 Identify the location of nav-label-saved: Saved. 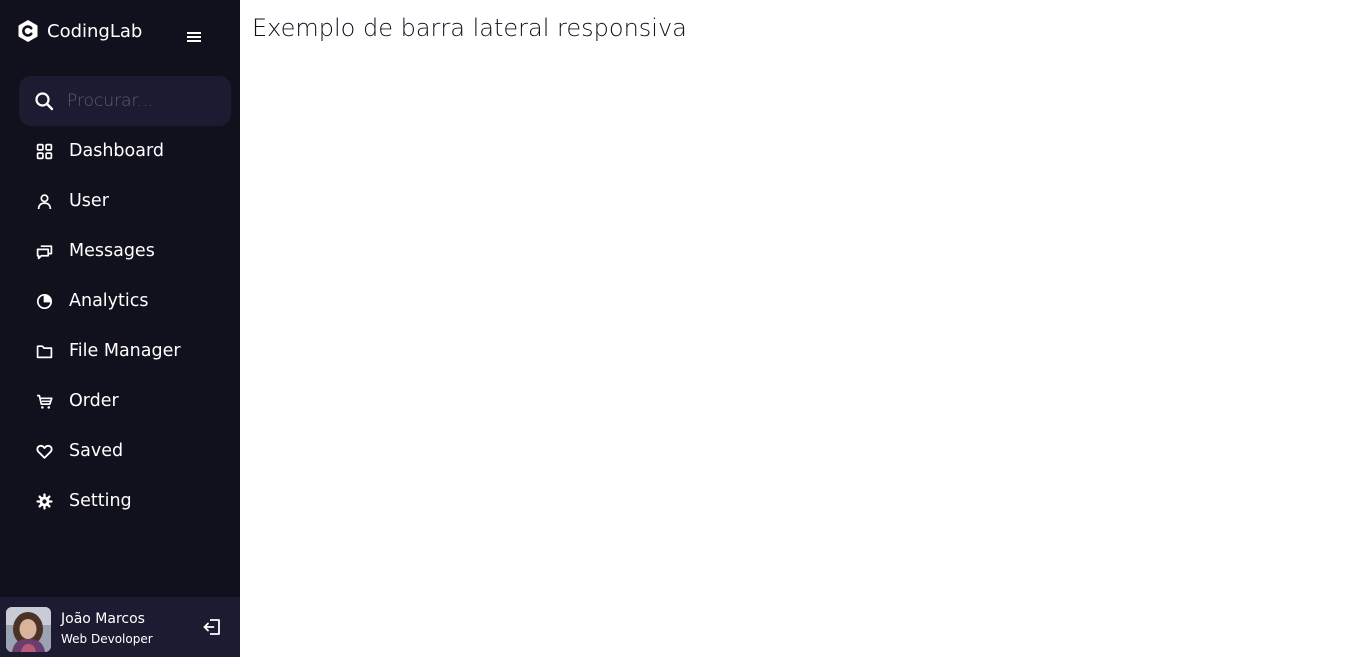
(96, 451).